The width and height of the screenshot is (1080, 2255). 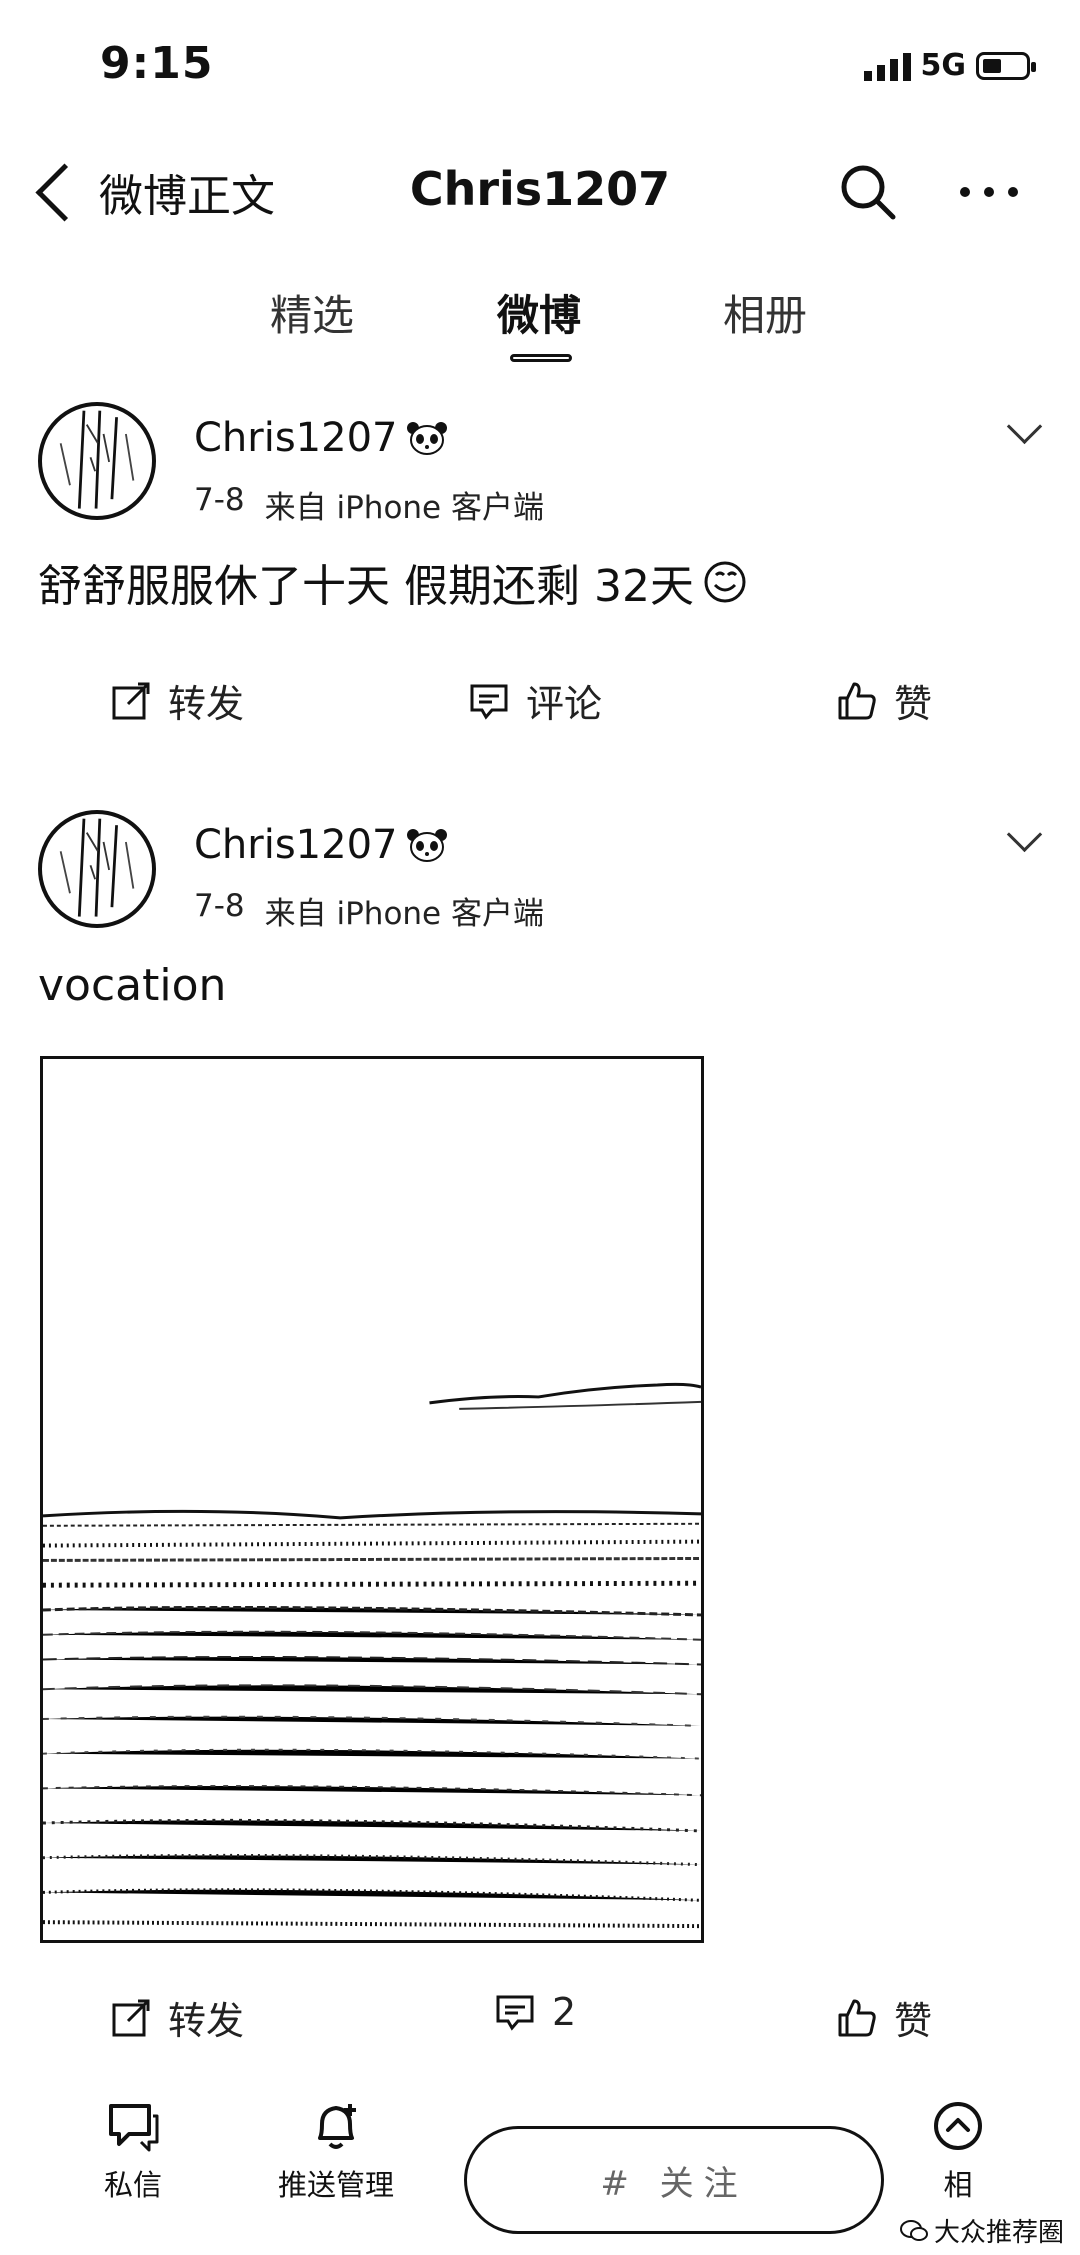 What do you see at coordinates (958, 2151) in the screenshot?
I see `recommend-button: 相` at bounding box center [958, 2151].